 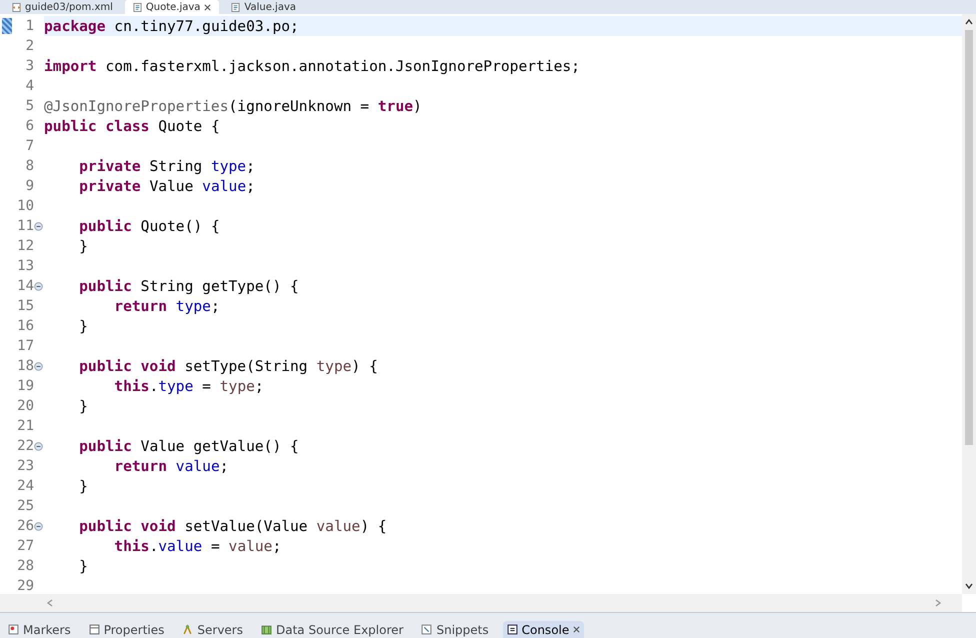 I want to click on line-number: 8, so click(x=29, y=166).